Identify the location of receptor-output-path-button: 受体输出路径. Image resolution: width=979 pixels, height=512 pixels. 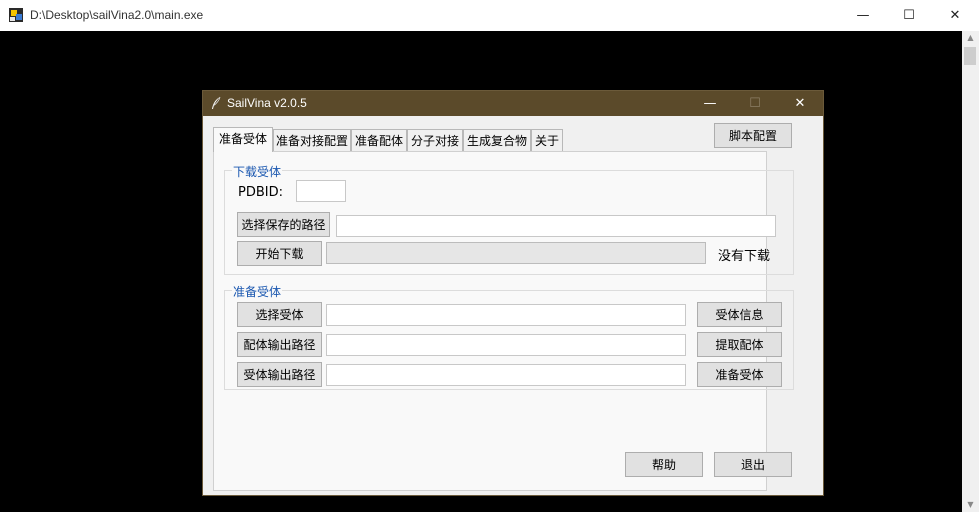
(279, 374).